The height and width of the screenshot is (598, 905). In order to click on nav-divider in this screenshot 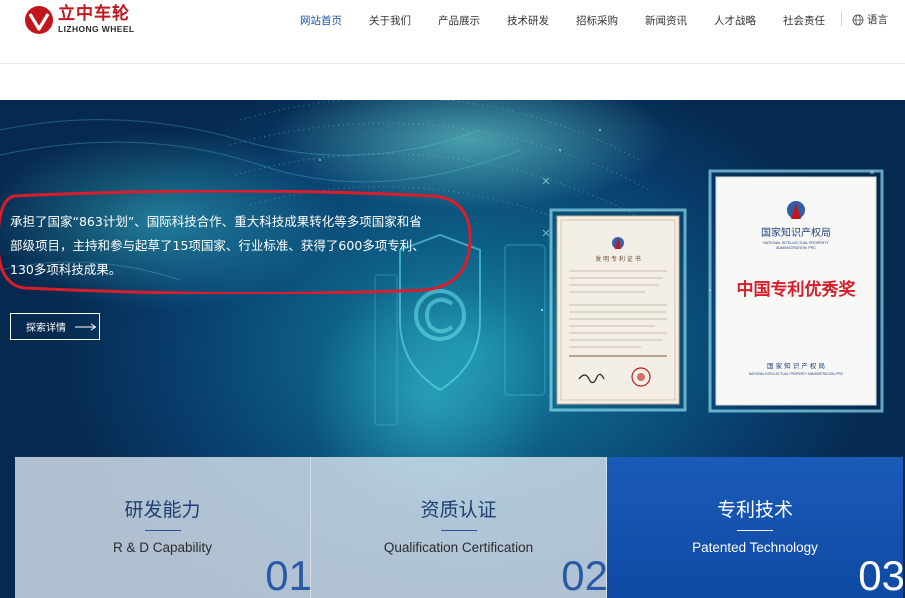, I will do `click(841, 19)`.